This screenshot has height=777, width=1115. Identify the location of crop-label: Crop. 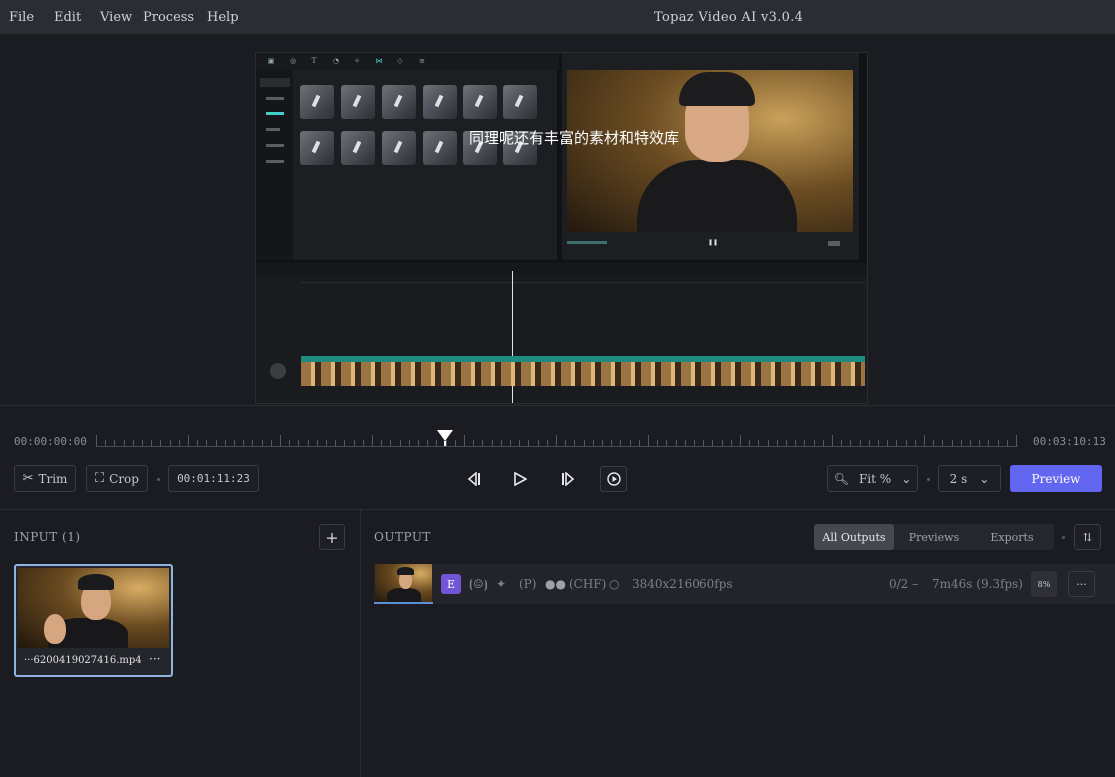
(124, 478).